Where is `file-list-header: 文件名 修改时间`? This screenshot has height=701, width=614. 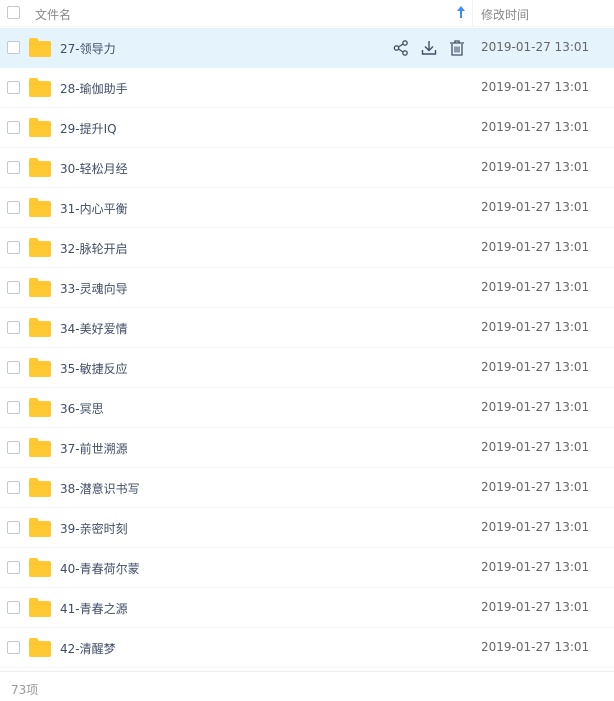
file-list-header: 文件名 修改时间 is located at coordinates (307, 13).